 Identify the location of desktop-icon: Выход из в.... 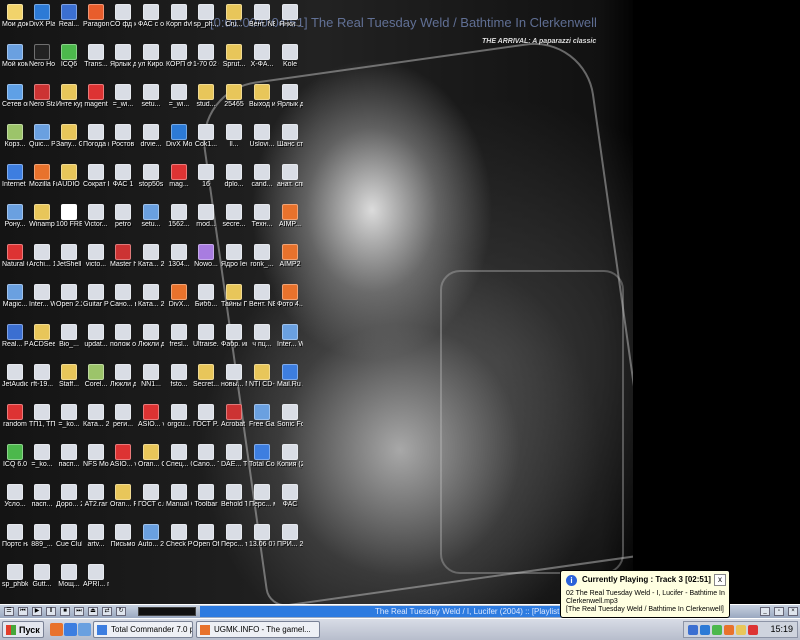
(262, 101).